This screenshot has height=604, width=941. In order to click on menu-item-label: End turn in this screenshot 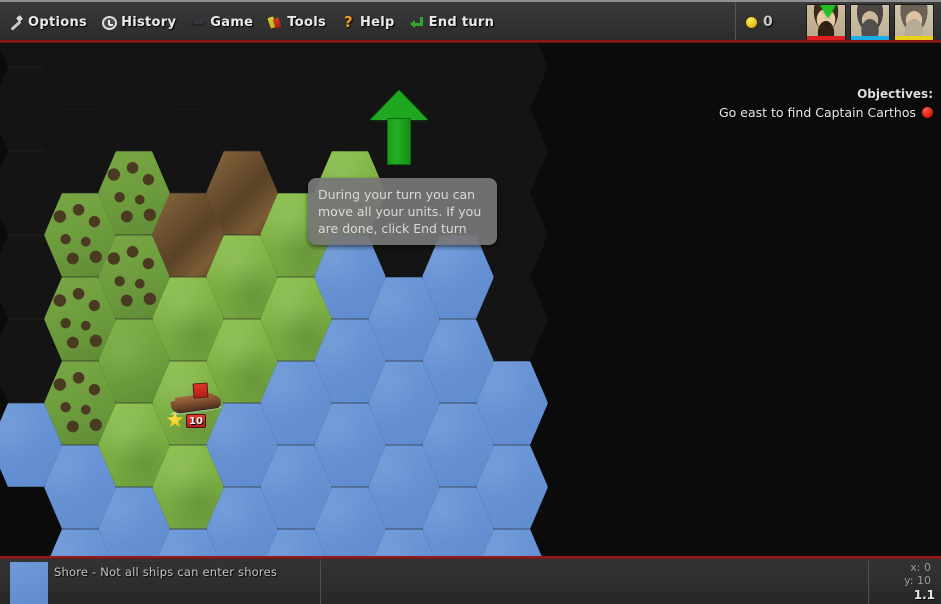, I will do `click(461, 22)`.